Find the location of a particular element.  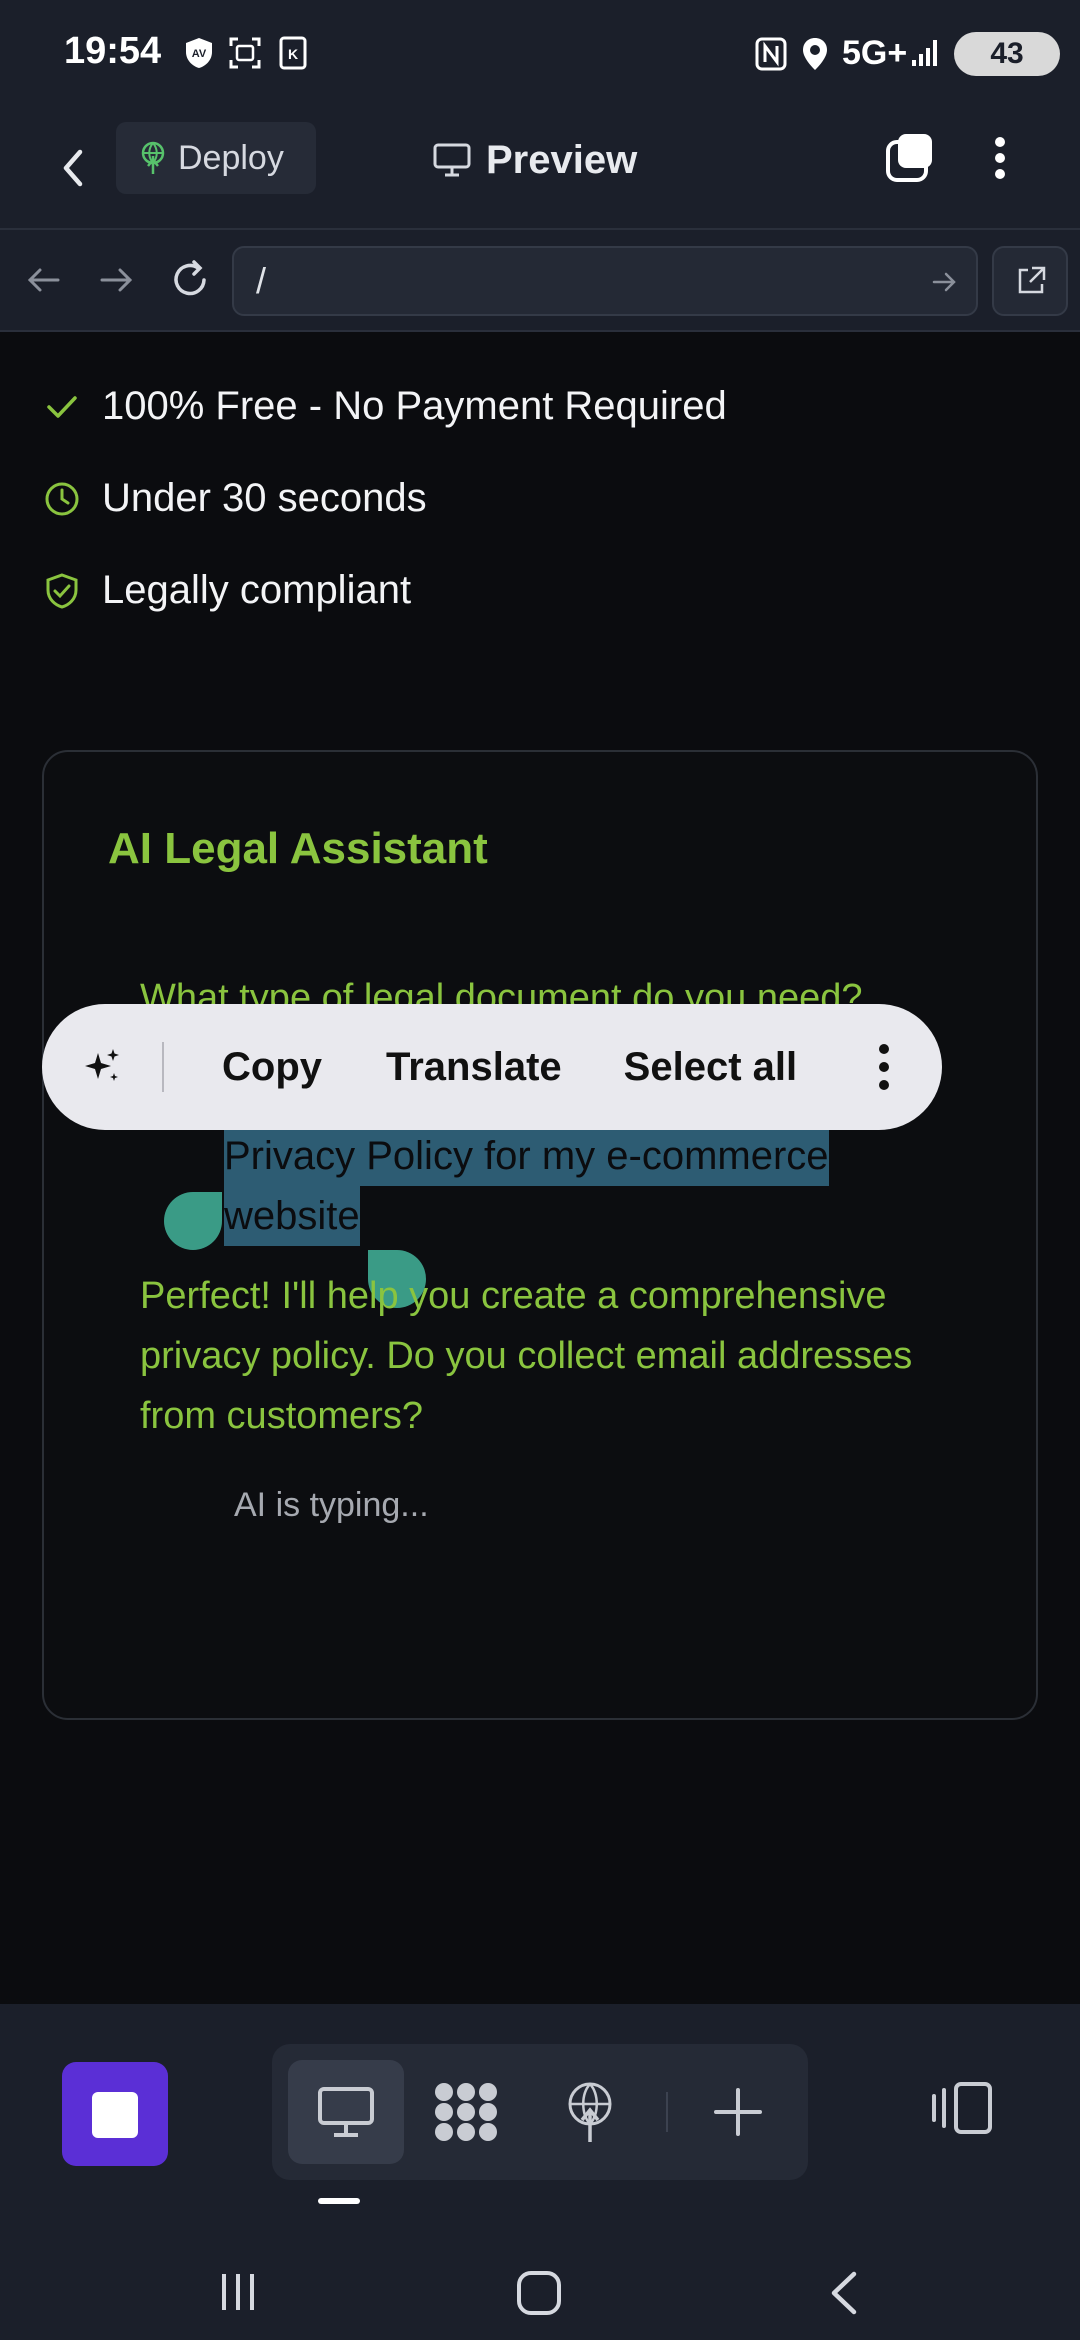

browser-forward-icon is located at coordinates (116, 280).